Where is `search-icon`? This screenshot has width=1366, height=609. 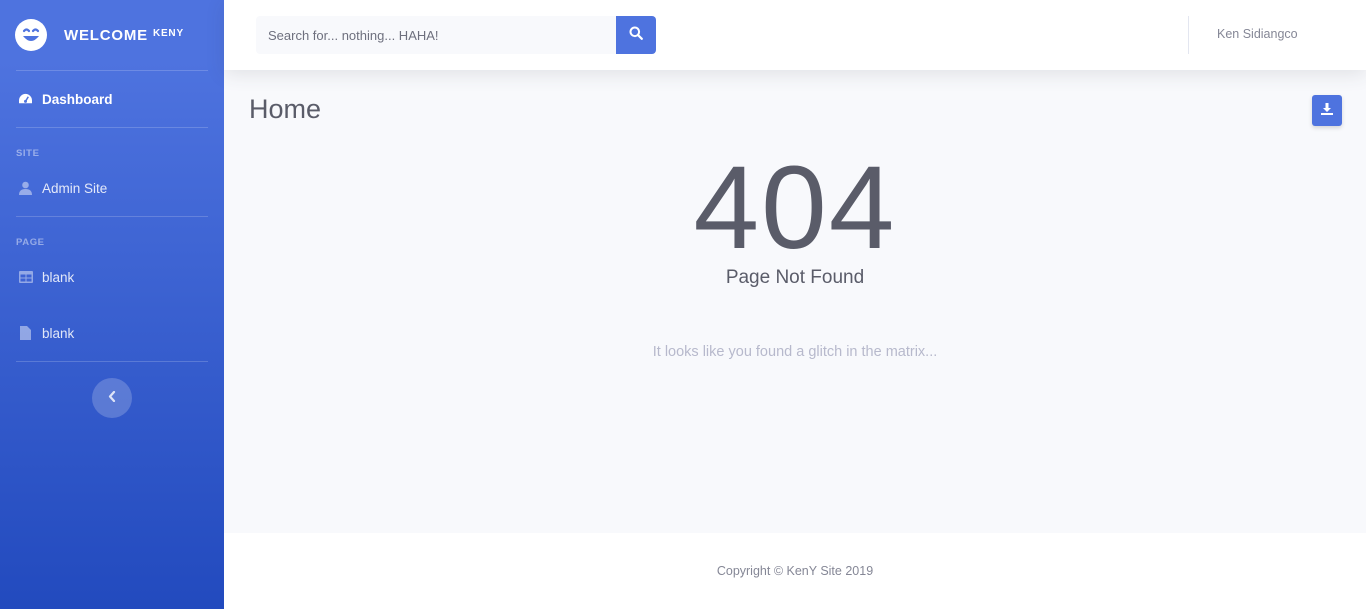 search-icon is located at coordinates (636, 35).